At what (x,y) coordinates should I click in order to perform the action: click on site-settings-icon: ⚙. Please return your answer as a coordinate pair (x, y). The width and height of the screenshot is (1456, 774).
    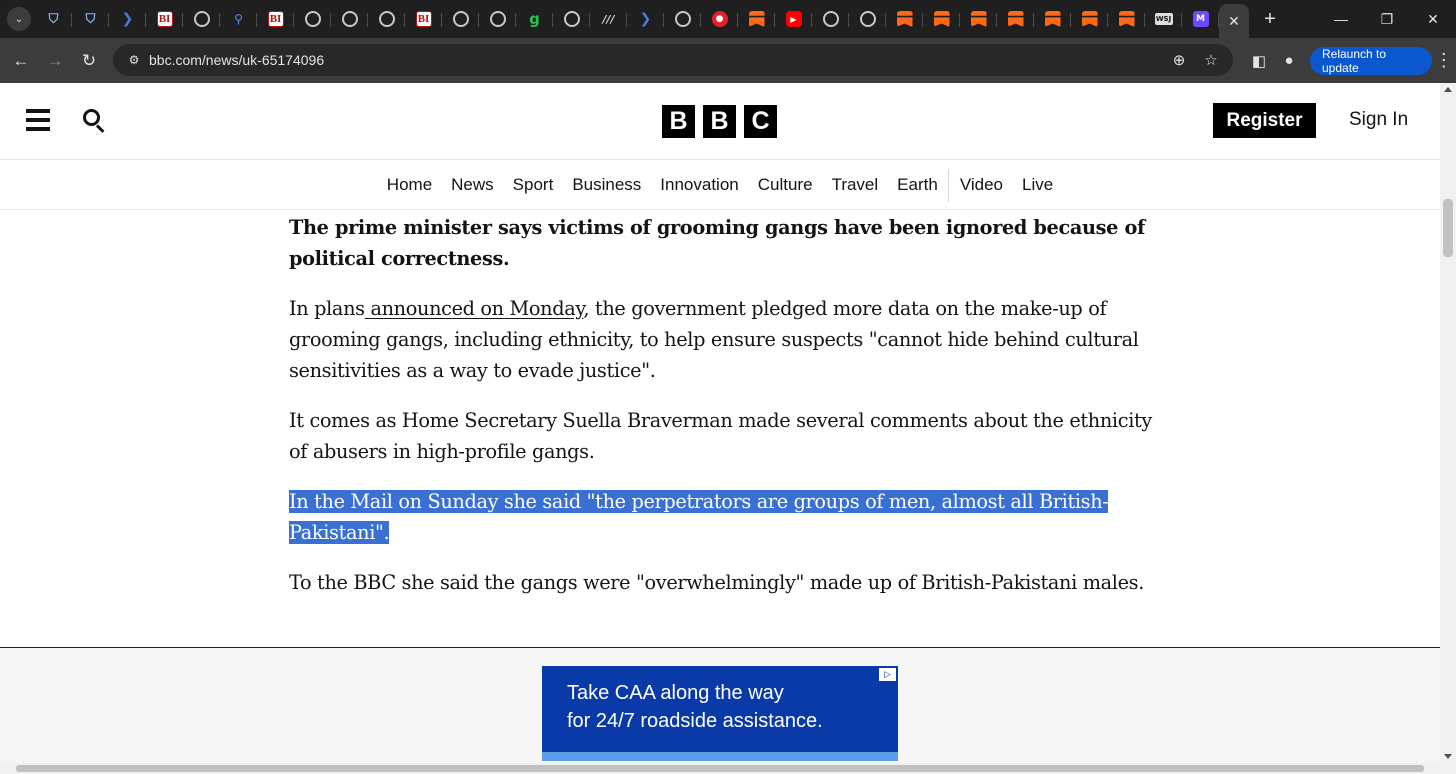
    Looking at the image, I should click on (134, 60).